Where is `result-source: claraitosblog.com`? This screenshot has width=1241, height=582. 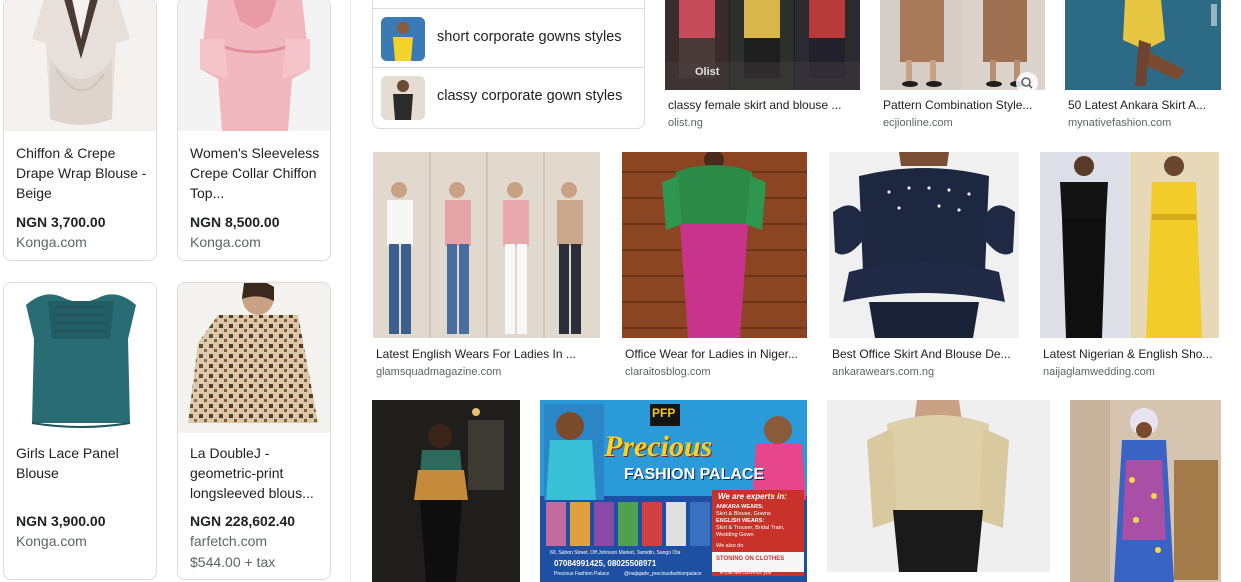
result-source: claraitosblog.com is located at coordinates (668, 372).